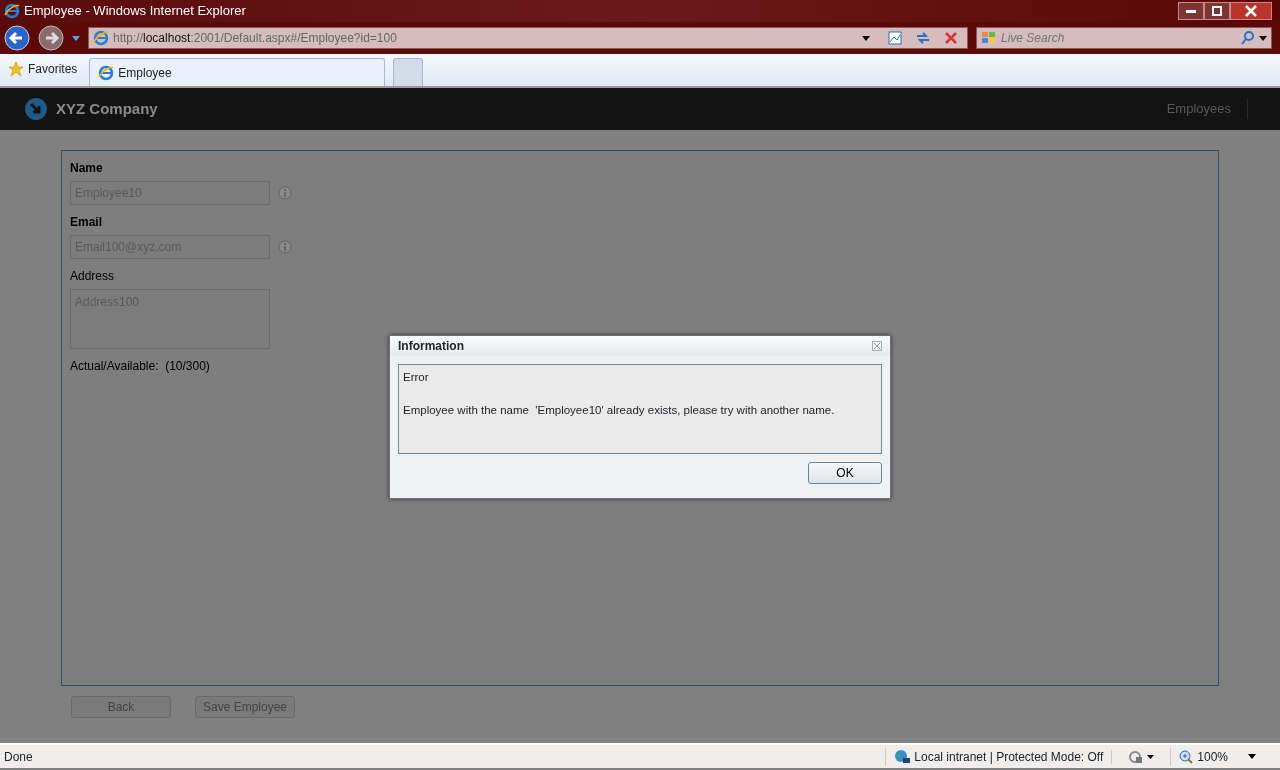 The width and height of the screenshot is (1280, 770). I want to click on windows-logo-icon, so click(989, 38).